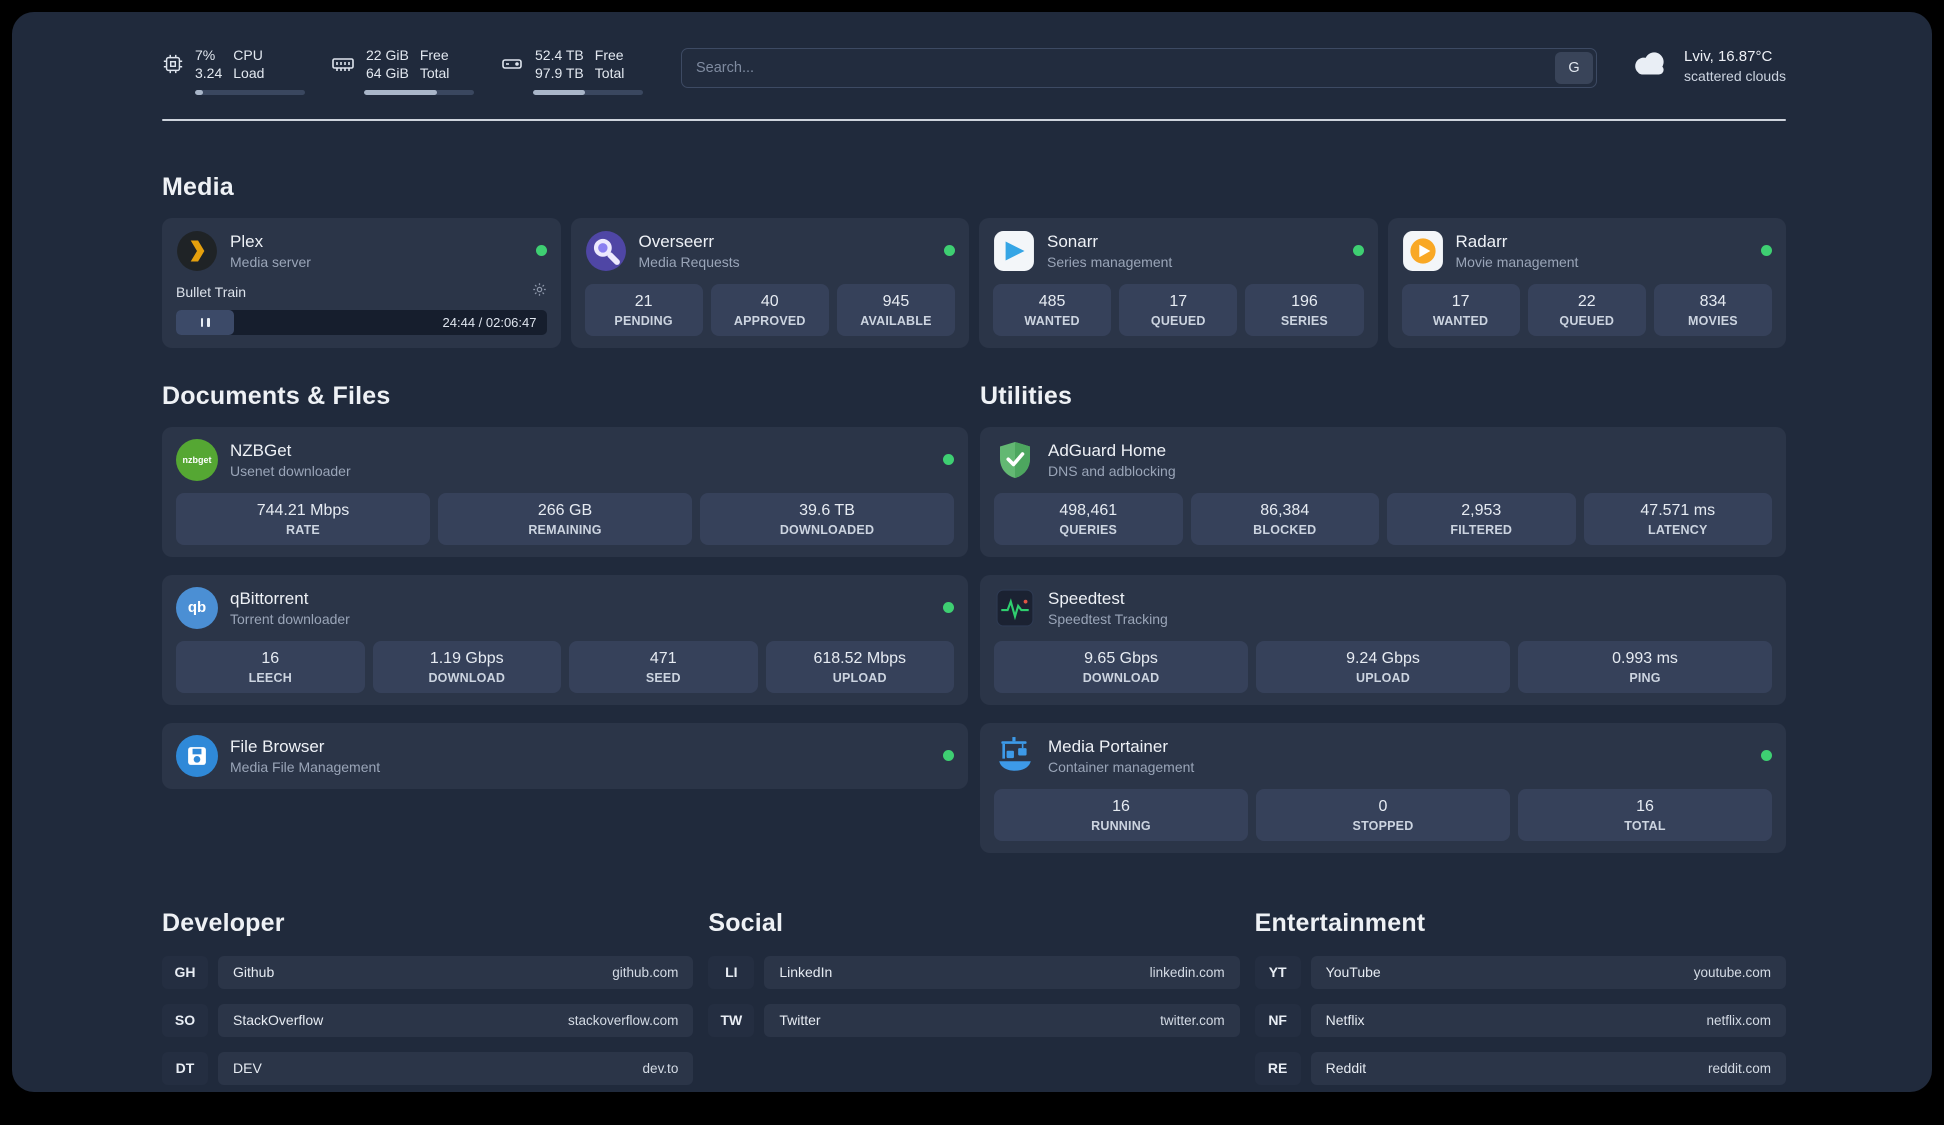  Describe the element at coordinates (270, 658) in the screenshot. I see `stat-value: 16` at that location.